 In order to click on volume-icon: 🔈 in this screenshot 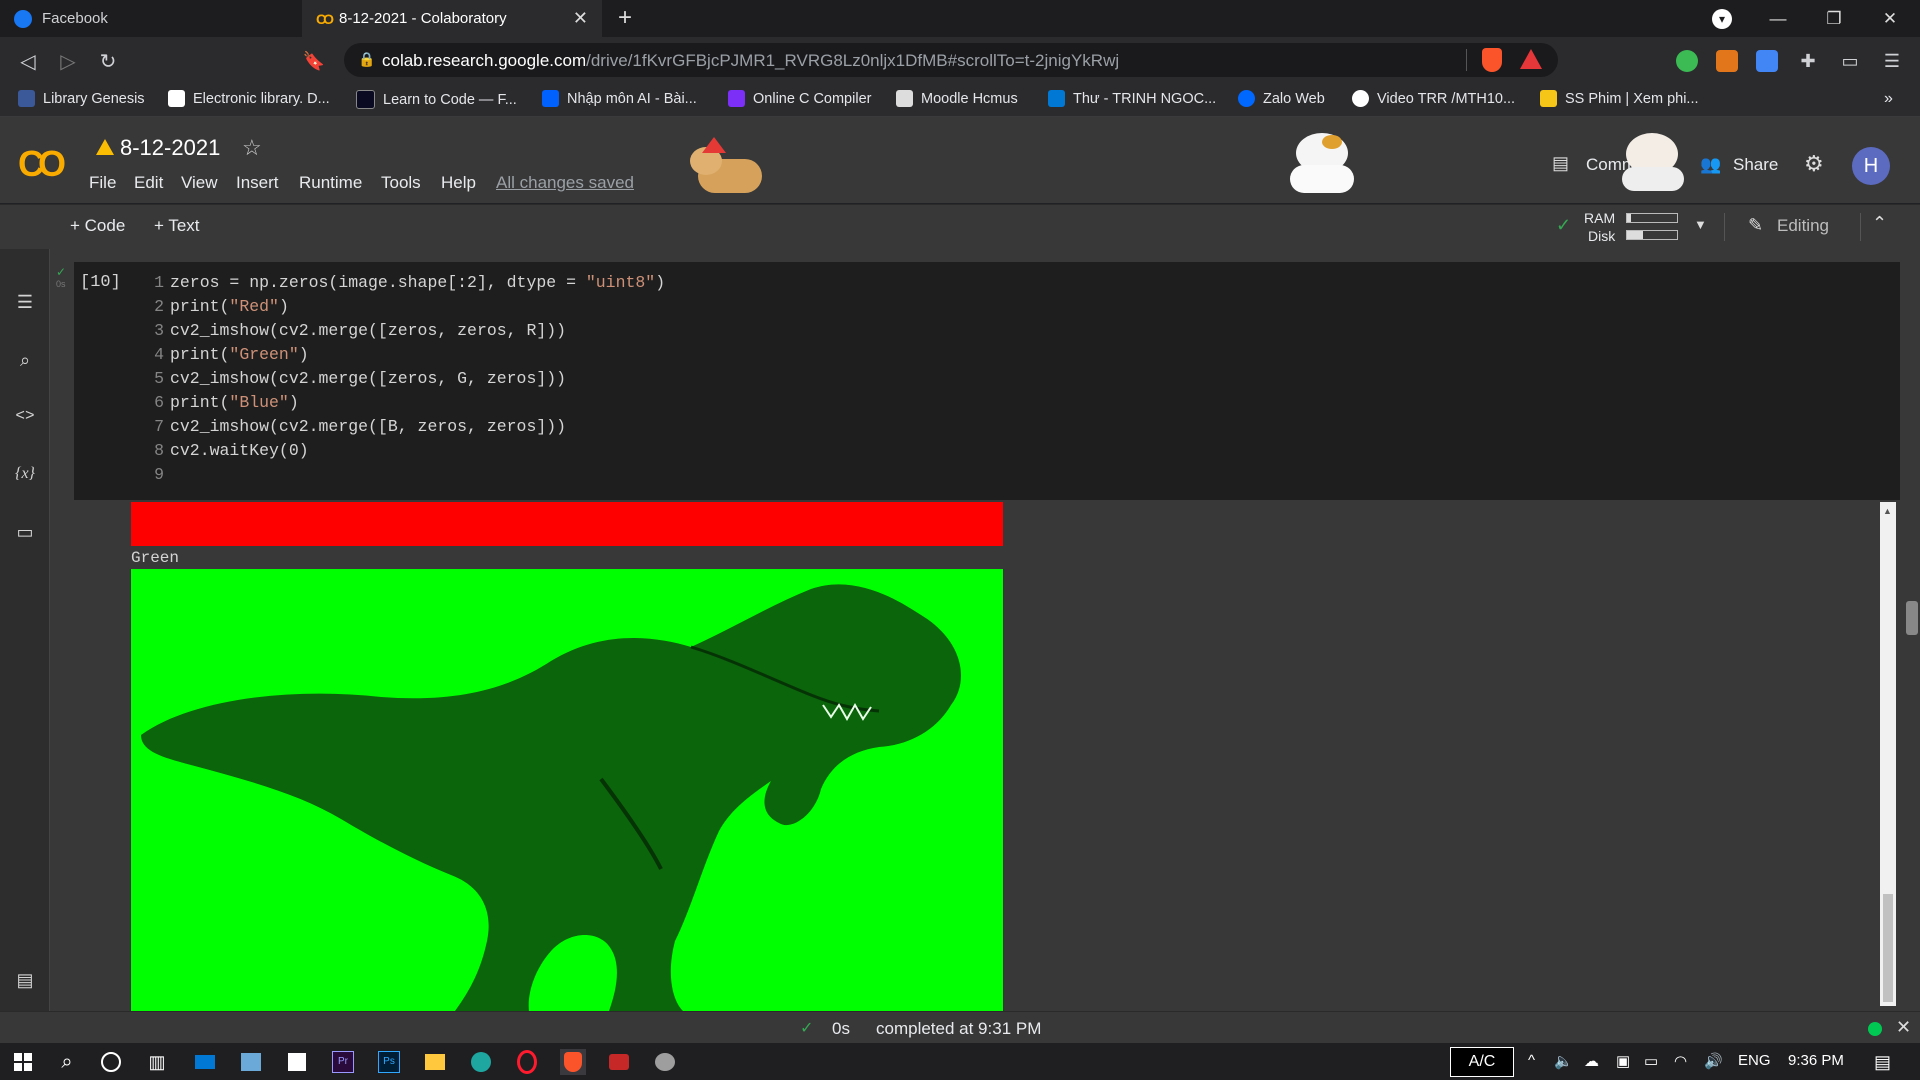, I will do `click(1563, 1061)`.